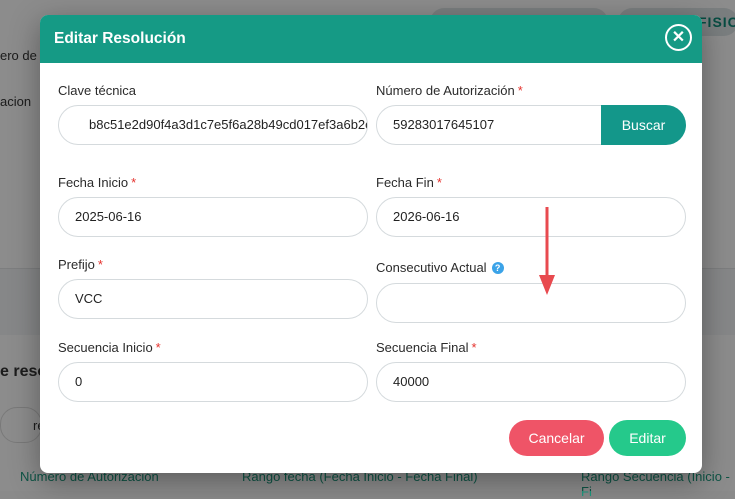 The height and width of the screenshot is (499, 735). What do you see at coordinates (643, 125) in the screenshot?
I see `search-button: Buscar` at bounding box center [643, 125].